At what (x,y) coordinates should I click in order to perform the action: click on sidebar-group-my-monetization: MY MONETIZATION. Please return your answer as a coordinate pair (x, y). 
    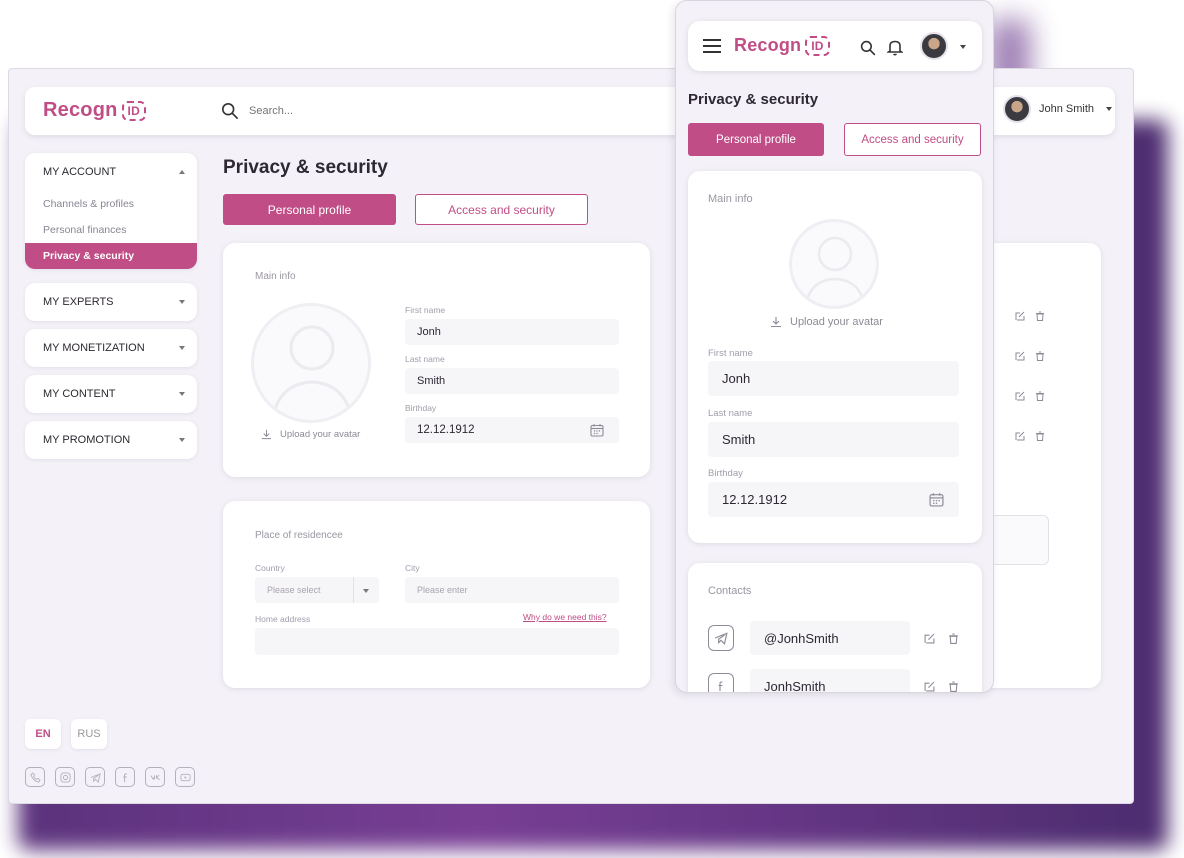
    Looking at the image, I should click on (111, 348).